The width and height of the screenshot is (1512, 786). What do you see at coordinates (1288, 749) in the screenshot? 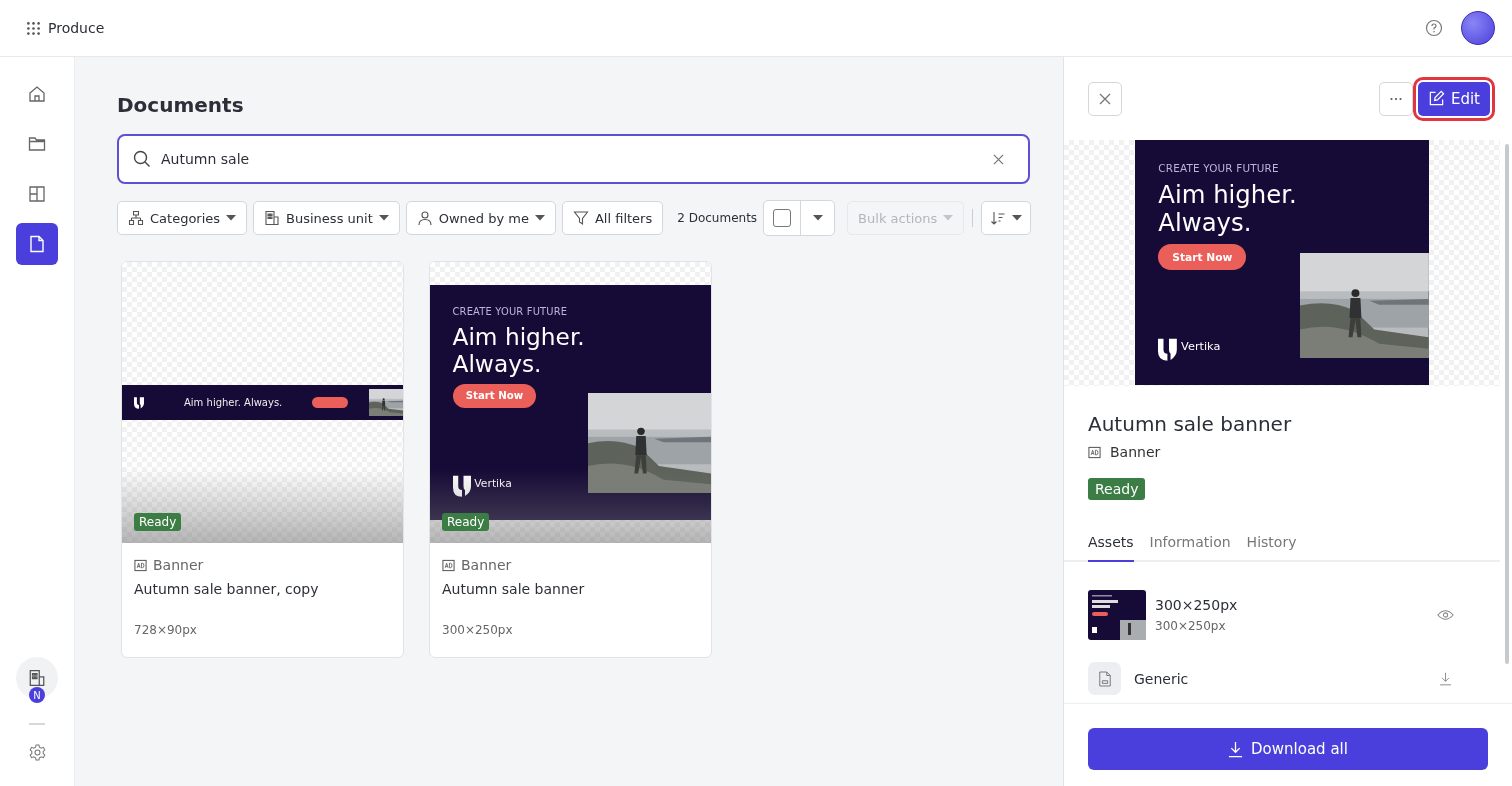
I see `download-all-button: Download all` at bounding box center [1288, 749].